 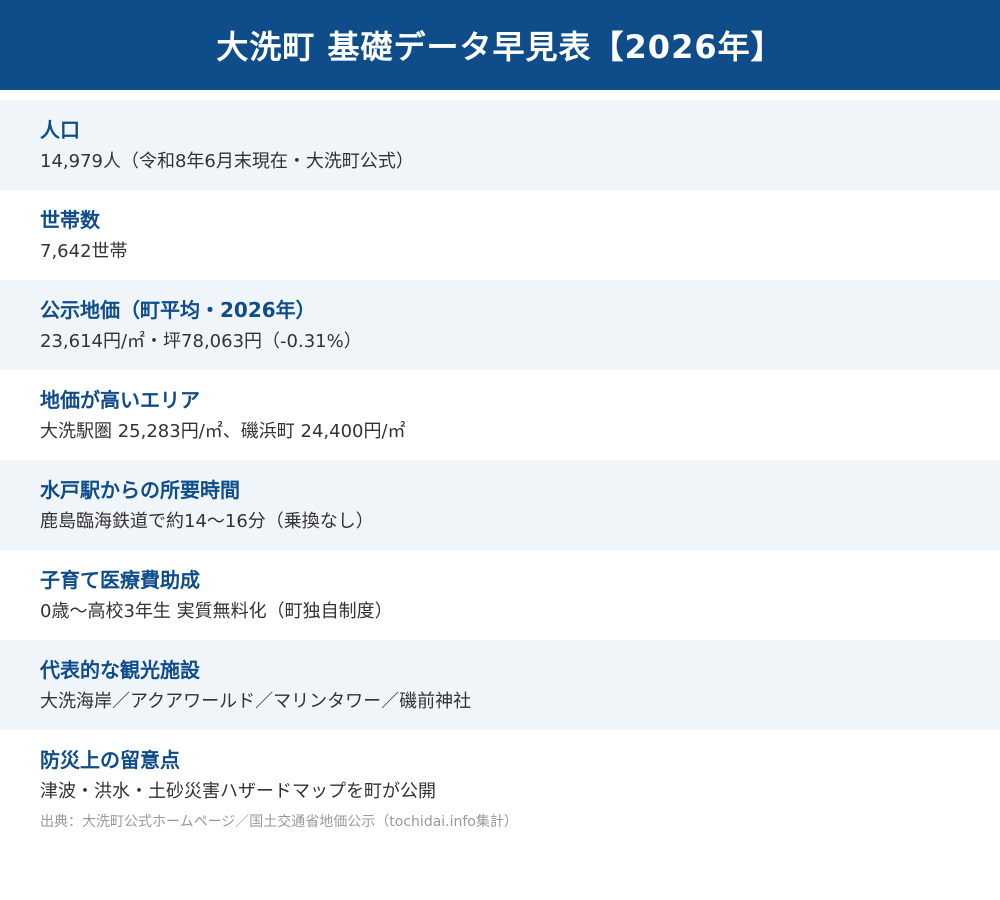 What do you see at coordinates (178, 310) in the screenshot?
I see `row-label: 公示地価（町平均・2026年）` at bounding box center [178, 310].